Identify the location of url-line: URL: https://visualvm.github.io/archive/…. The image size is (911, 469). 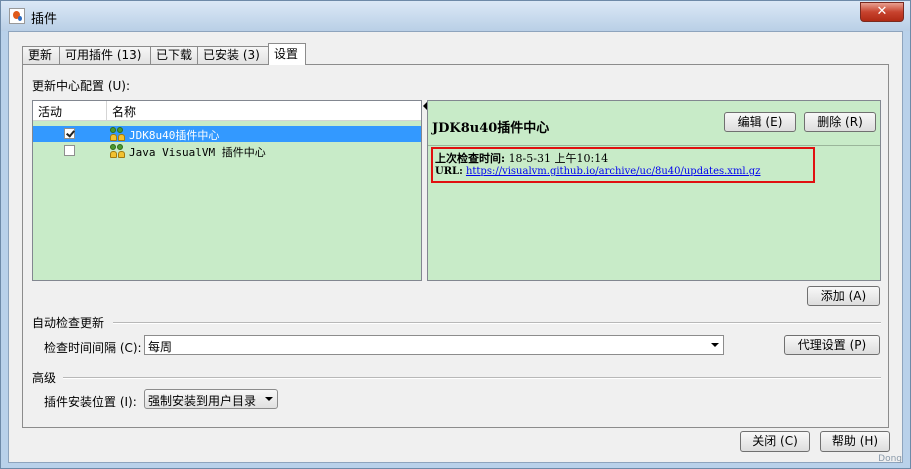
(597, 171).